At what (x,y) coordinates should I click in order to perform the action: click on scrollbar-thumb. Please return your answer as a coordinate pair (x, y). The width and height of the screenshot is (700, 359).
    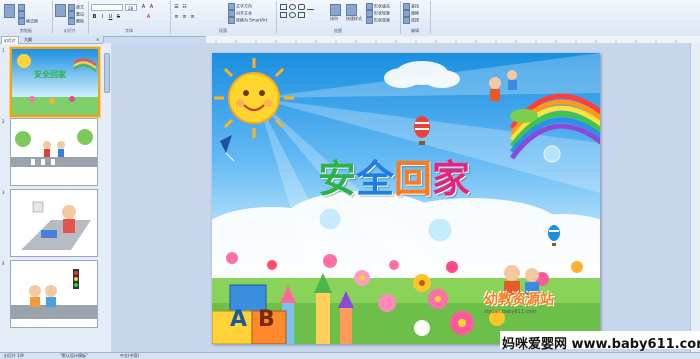
    Looking at the image, I should click on (107, 73).